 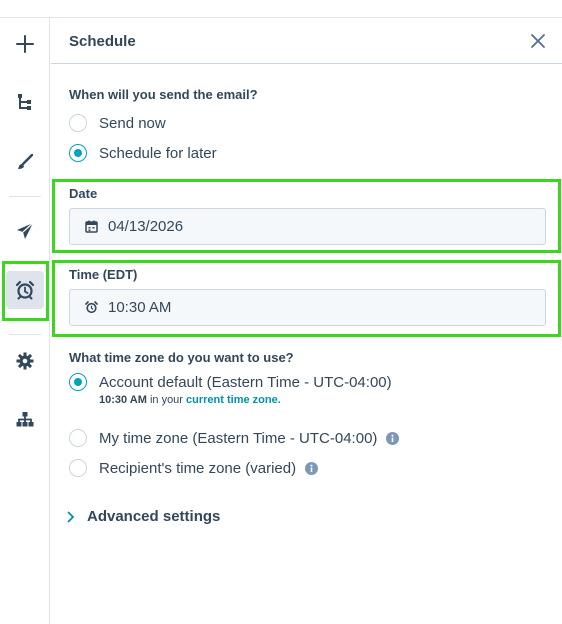 I want to click on note-text: in your, so click(x=166, y=400).